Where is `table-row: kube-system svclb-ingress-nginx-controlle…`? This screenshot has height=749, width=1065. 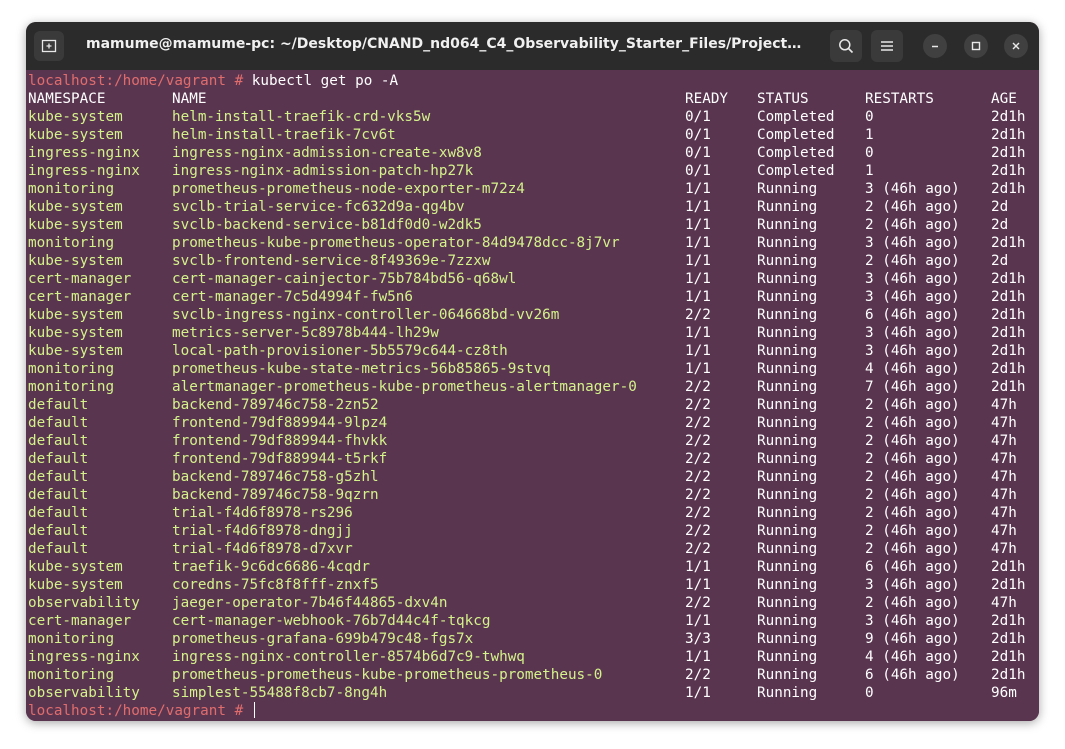
table-row: kube-system svclb-ingress-nginx-controlle… is located at coordinates (533, 315).